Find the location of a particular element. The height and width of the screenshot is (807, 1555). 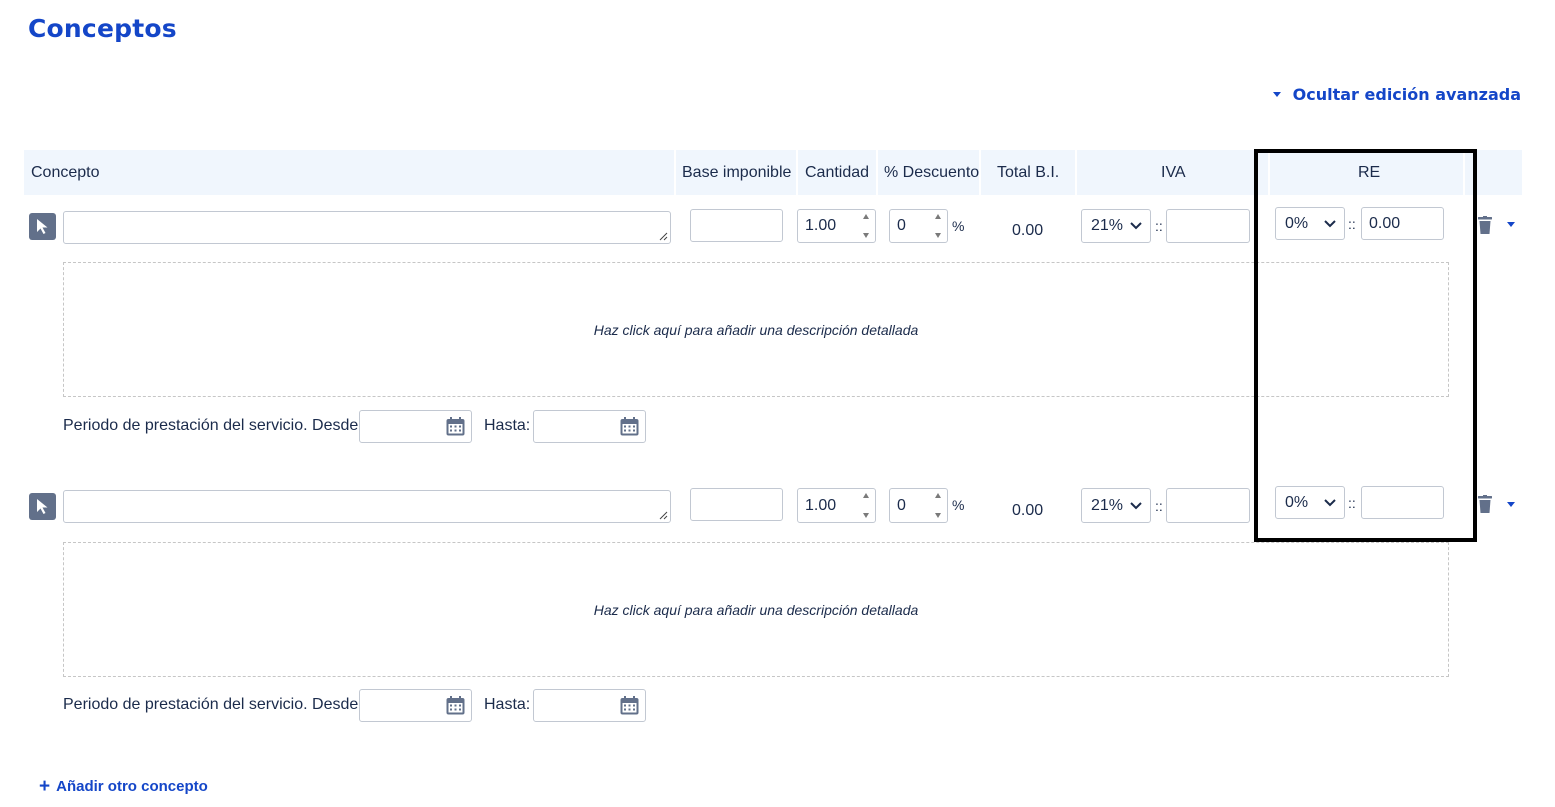

page-title: Conceptos is located at coordinates (102, 28).